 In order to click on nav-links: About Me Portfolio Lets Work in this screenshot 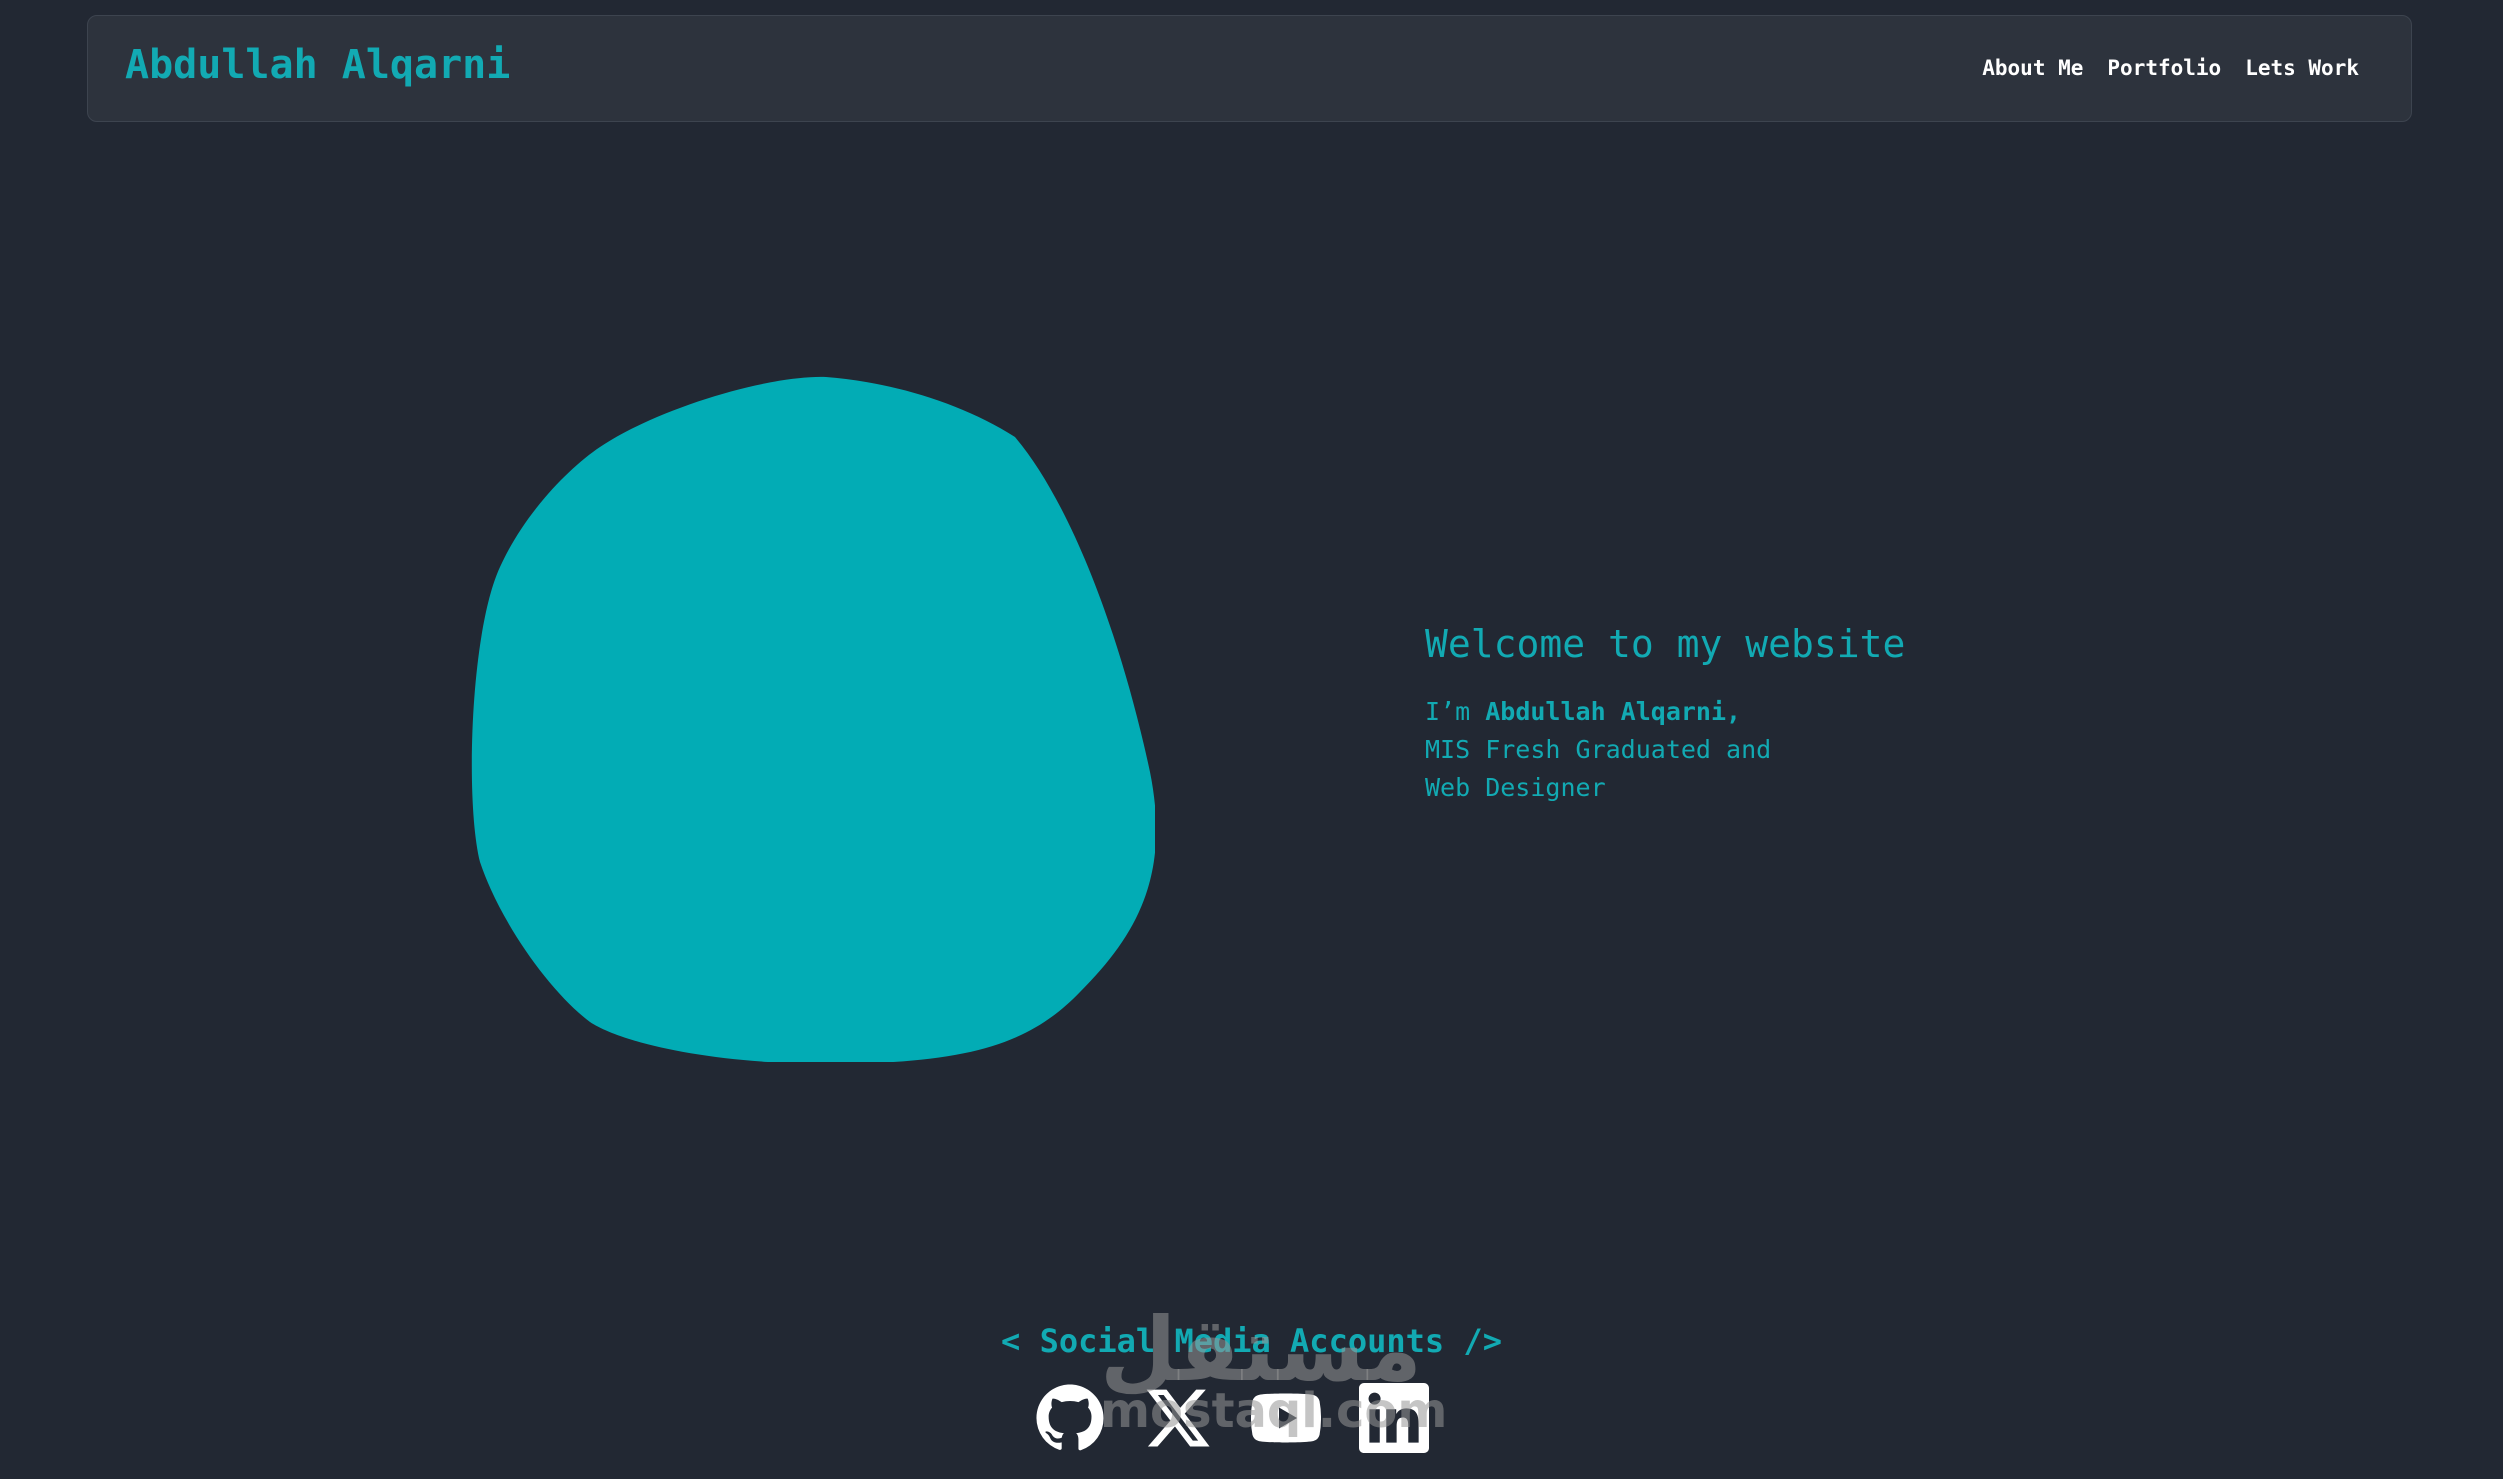, I will do `click(2170, 68)`.